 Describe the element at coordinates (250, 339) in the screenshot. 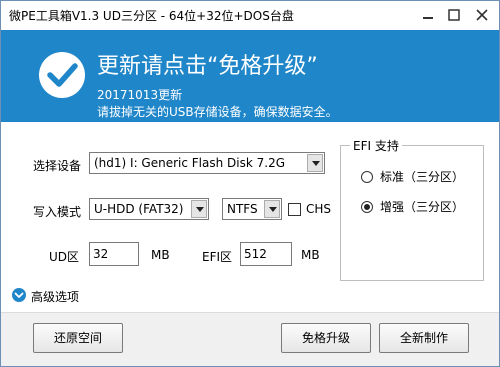

I see `footer-bar: 还原空间 免格升级 全新制作` at that location.